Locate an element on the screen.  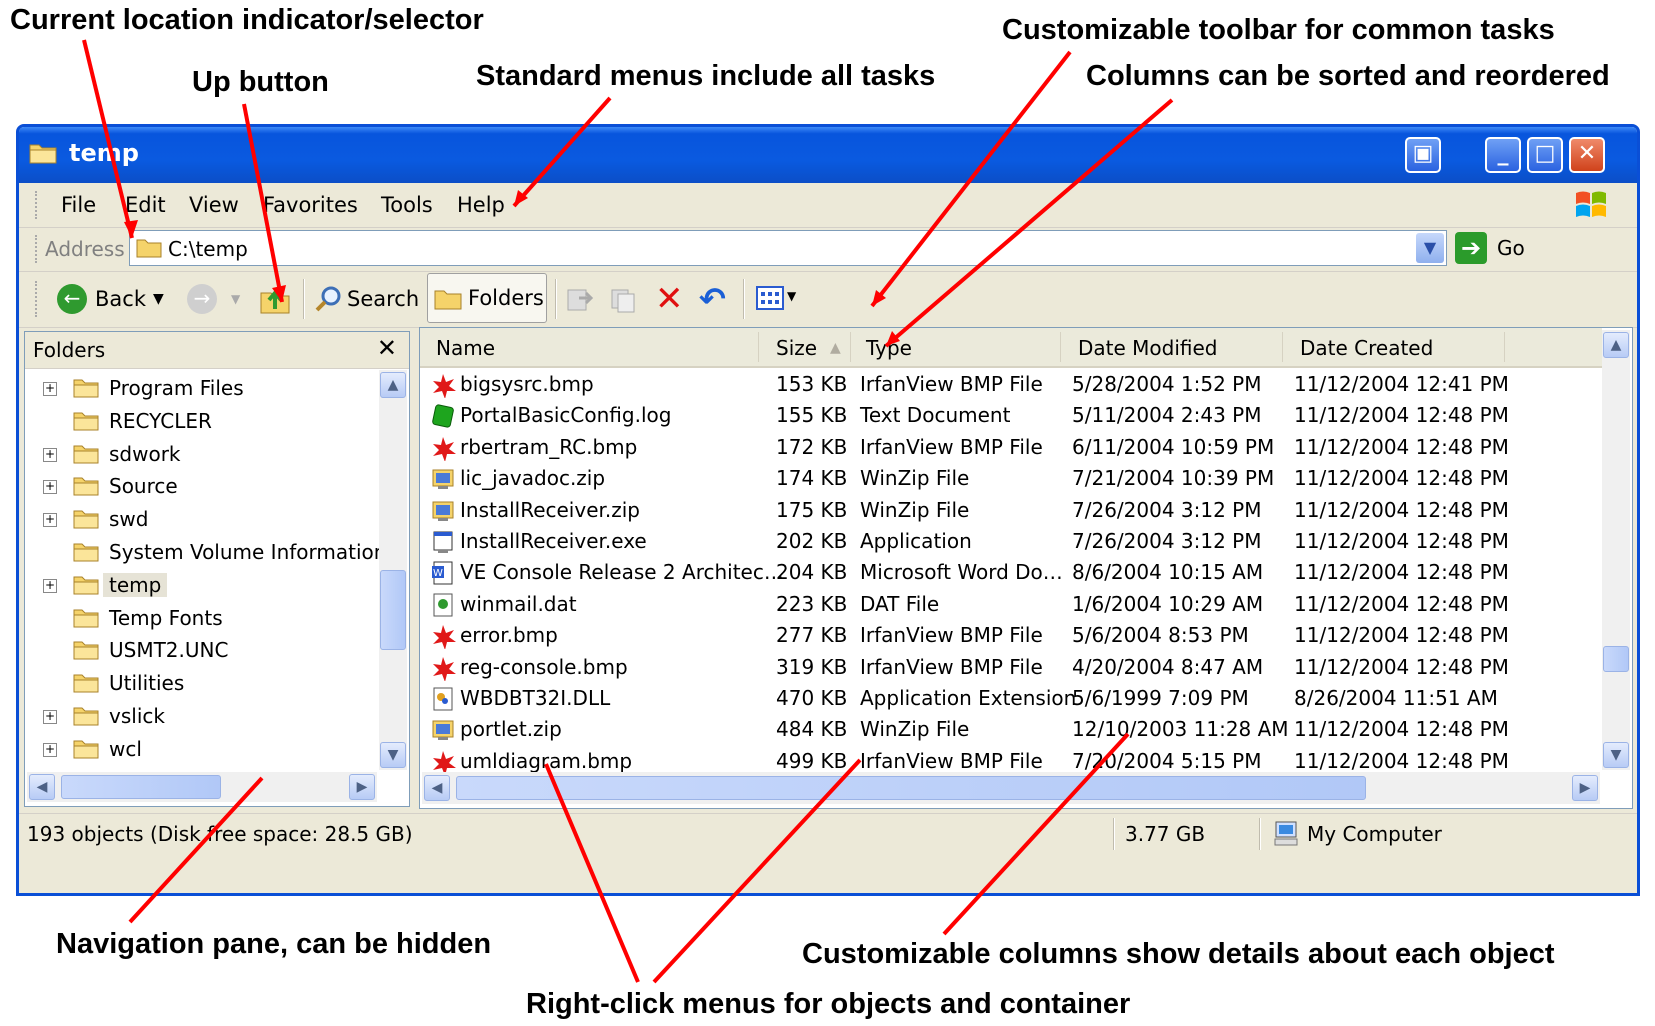
minimize-button: _ is located at coordinates (1503, 155).